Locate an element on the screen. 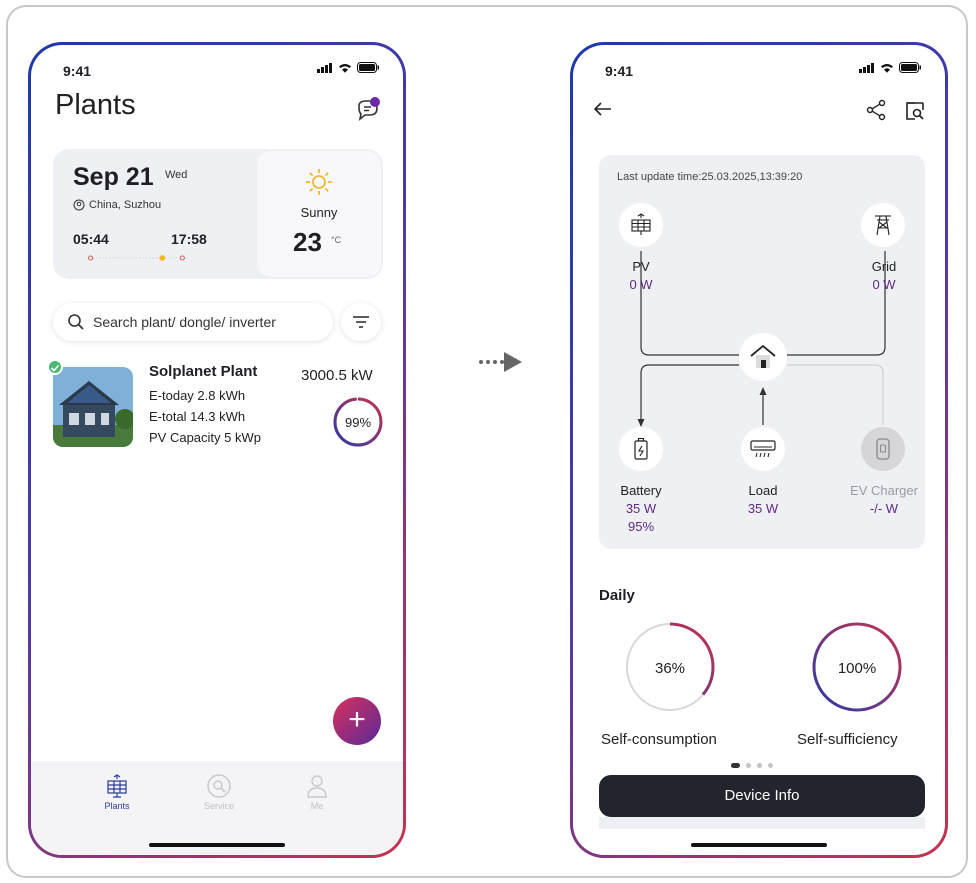 The image size is (976, 883). self-consumption-label: Self-consumption is located at coordinates (659, 739).